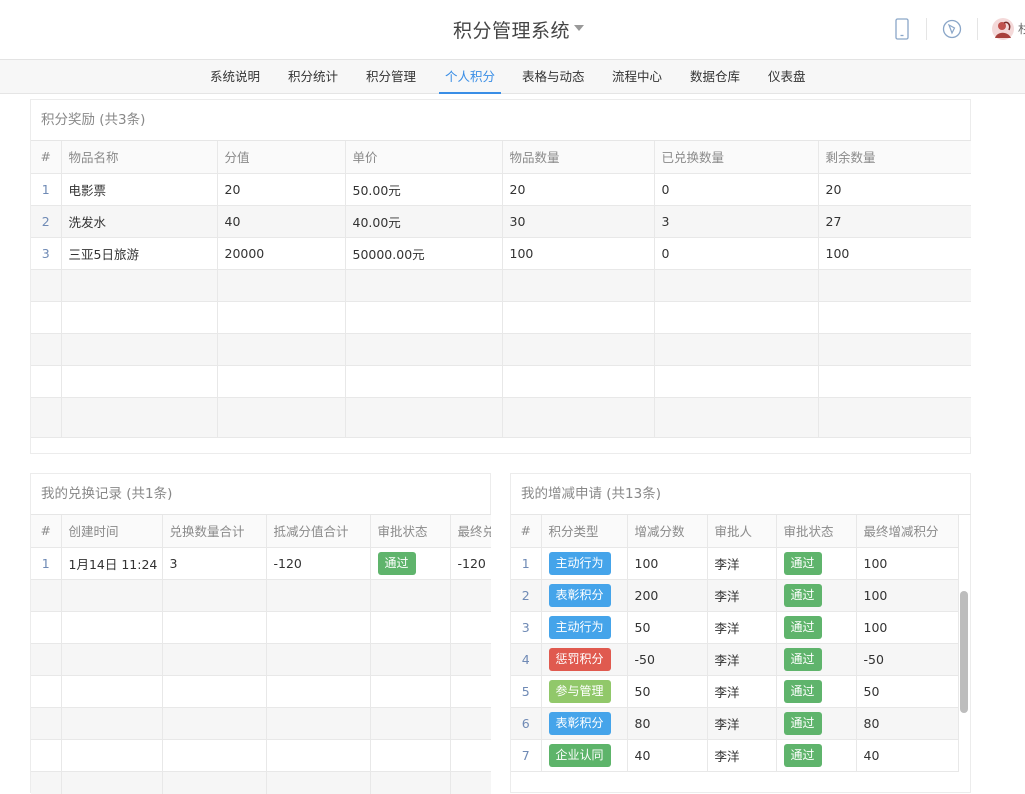 The image size is (1025, 794). I want to click on price-cell: 40.00元, so click(424, 221).